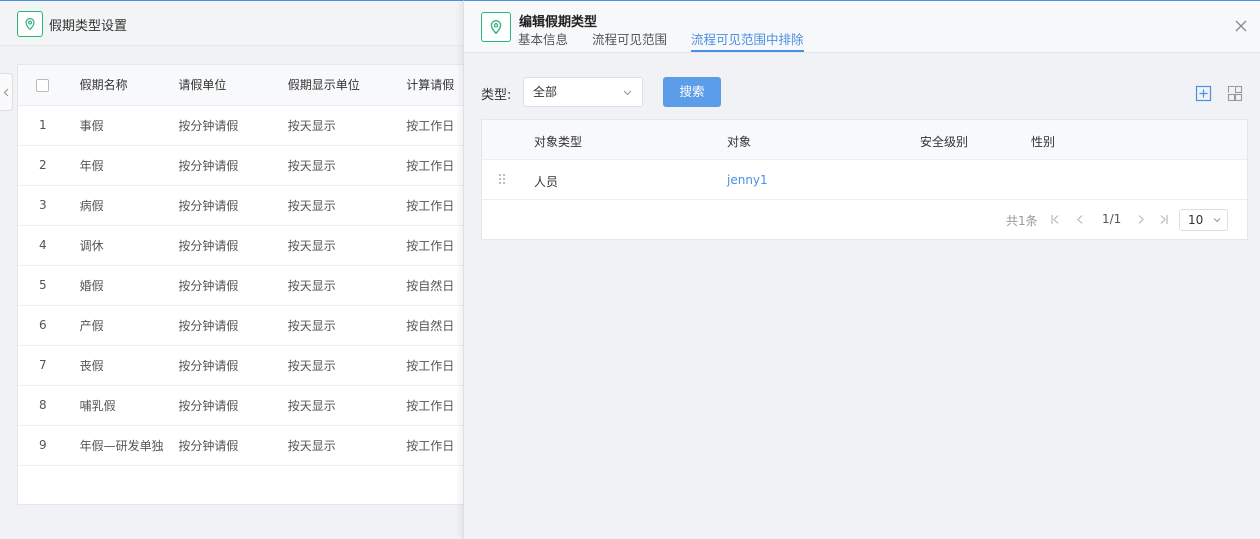 Image resolution: width=1260 pixels, height=539 pixels. Describe the element at coordinates (123, 125) in the screenshot. I see `leave-name-cell: 事假` at that location.